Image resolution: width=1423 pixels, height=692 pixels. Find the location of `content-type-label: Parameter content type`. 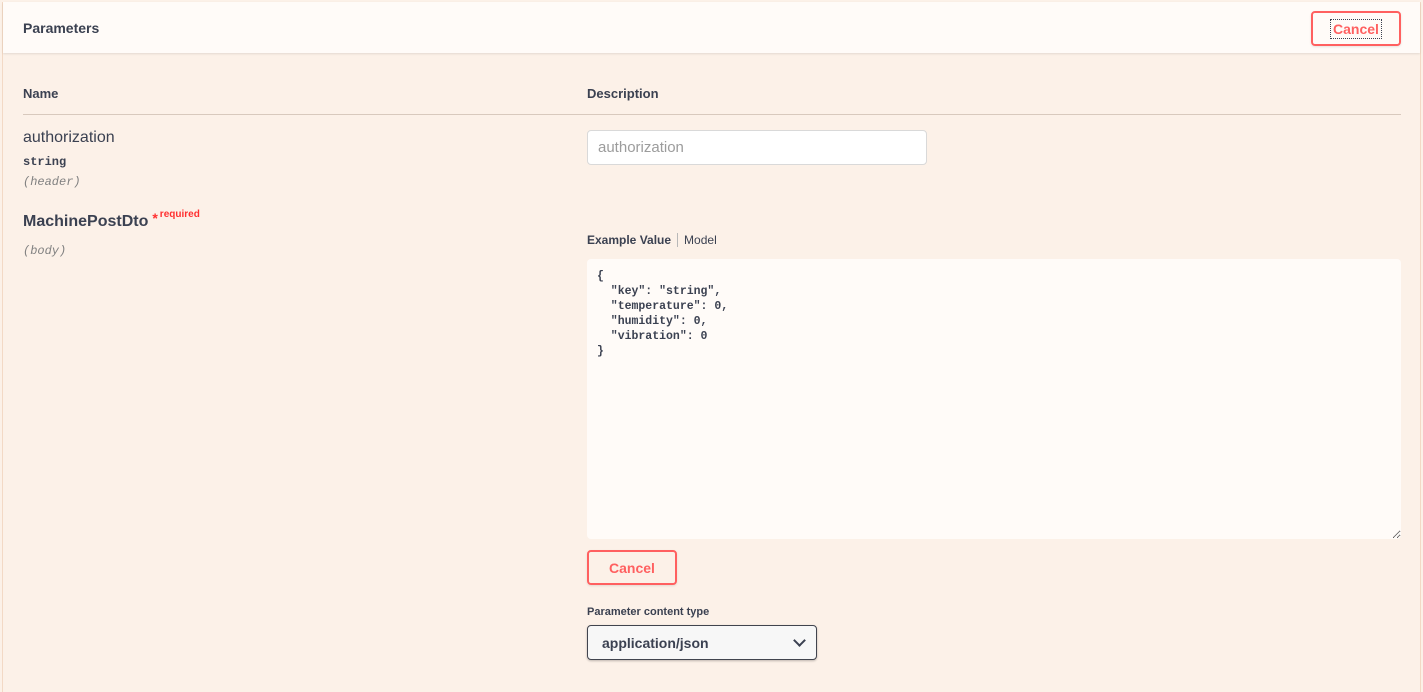

content-type-label: Parameter content type is located at coordinates (648, 612).